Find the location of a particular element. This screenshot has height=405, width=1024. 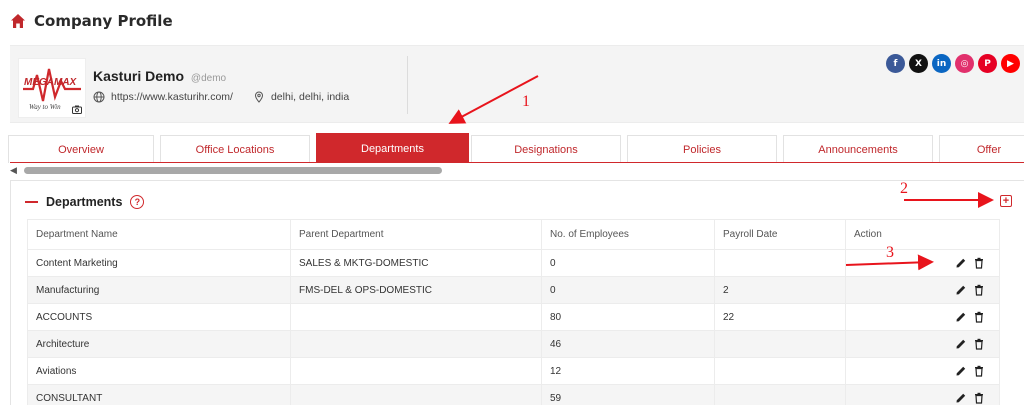

annotation-label-2: 2 is located at coordinates (904, 188).